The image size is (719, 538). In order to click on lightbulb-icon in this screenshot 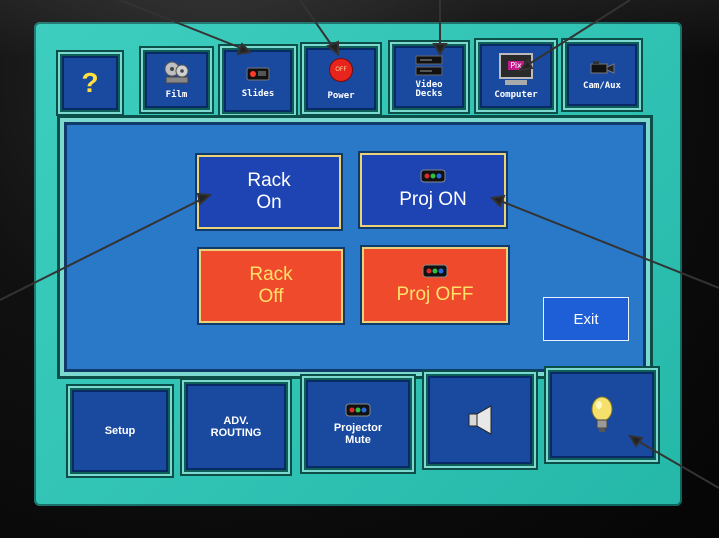, I will do `click(602, 414)`.